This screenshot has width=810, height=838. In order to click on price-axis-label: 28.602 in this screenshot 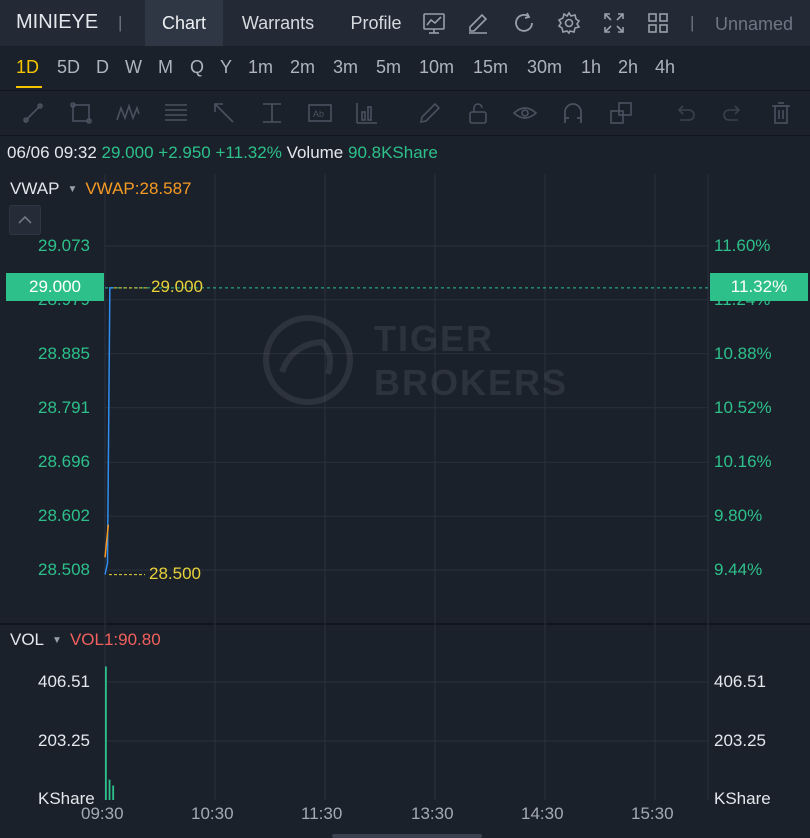, I will do `click(64, 515)`.